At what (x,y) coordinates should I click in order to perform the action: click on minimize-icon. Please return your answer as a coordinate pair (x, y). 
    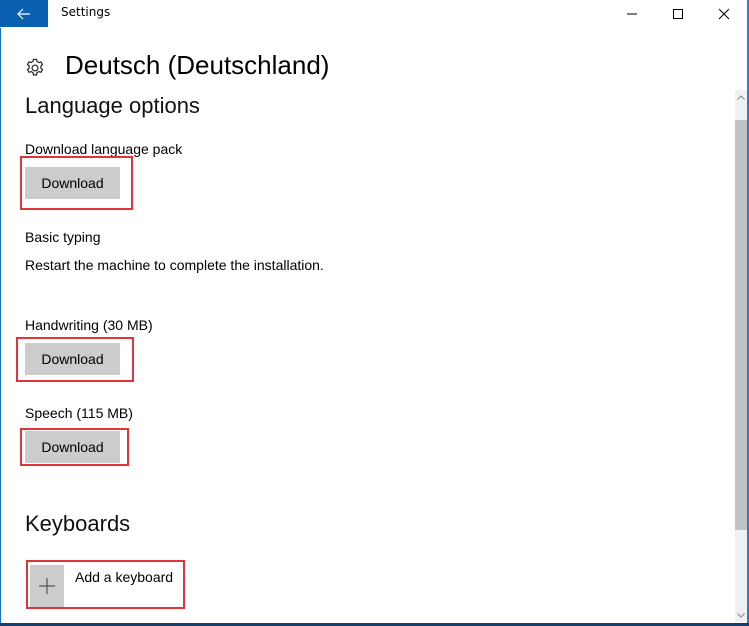
    Looking at the image, I should click on (632, 13).